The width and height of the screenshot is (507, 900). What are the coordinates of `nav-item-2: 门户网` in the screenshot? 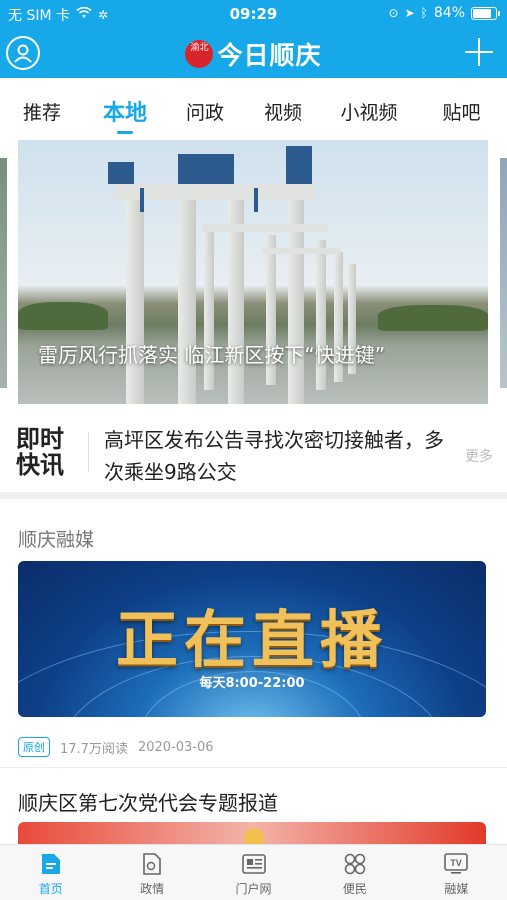 It's located at (253, 872).